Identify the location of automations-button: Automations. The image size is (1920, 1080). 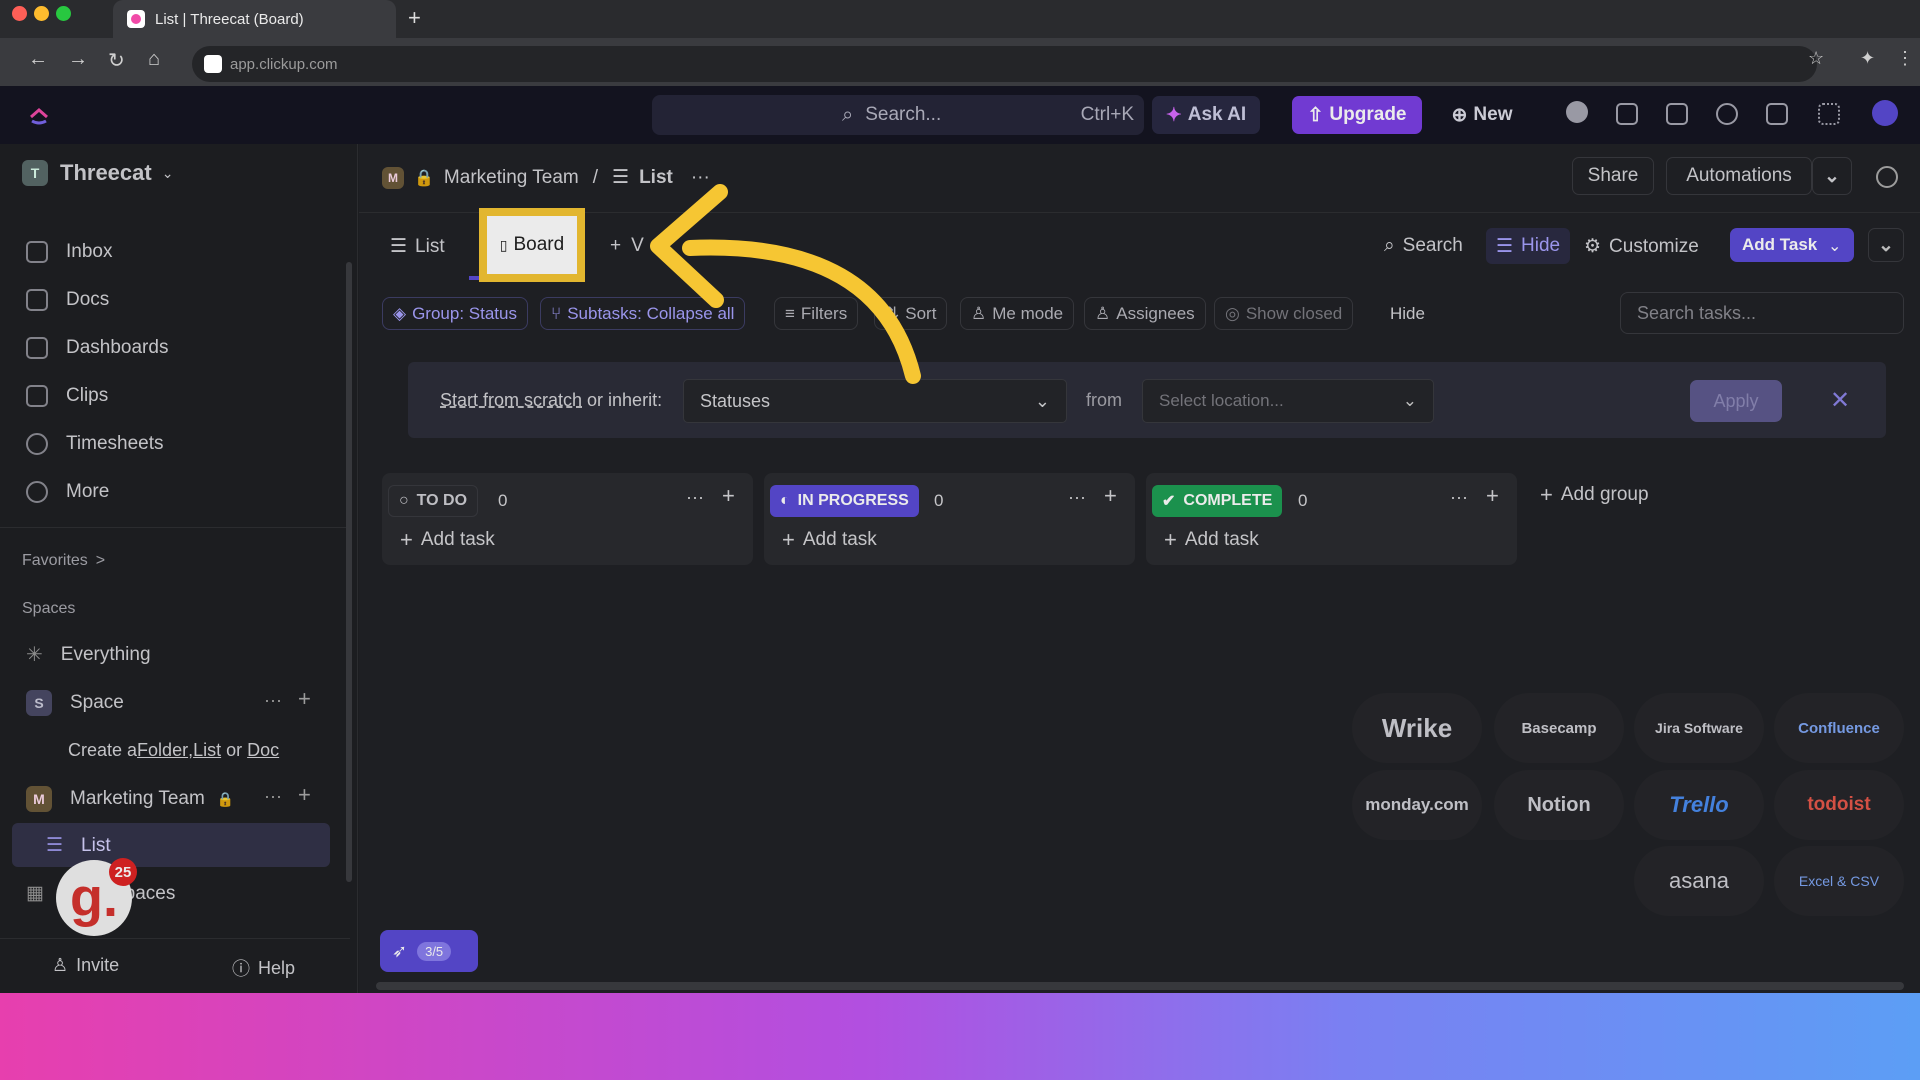
(1739, 176).